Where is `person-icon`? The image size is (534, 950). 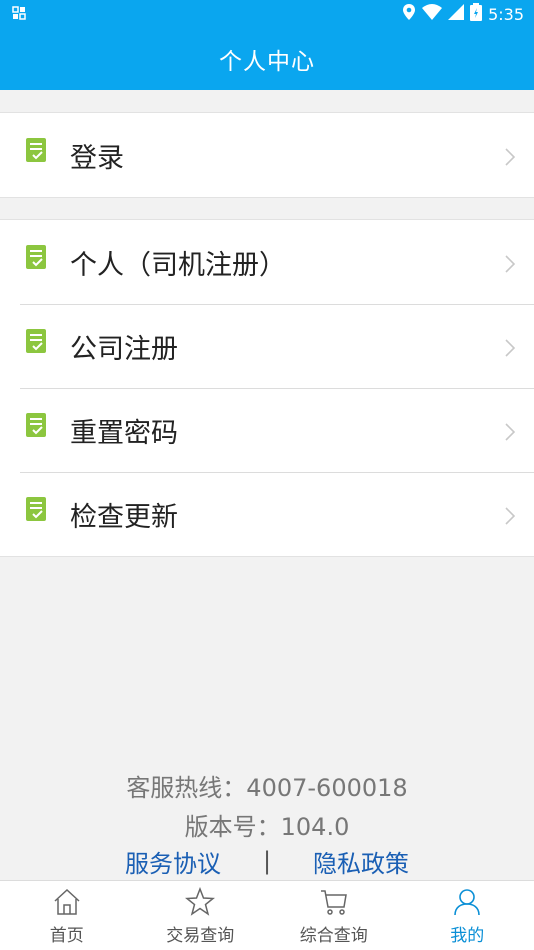 person-icon is located at coordinates (467, 902).